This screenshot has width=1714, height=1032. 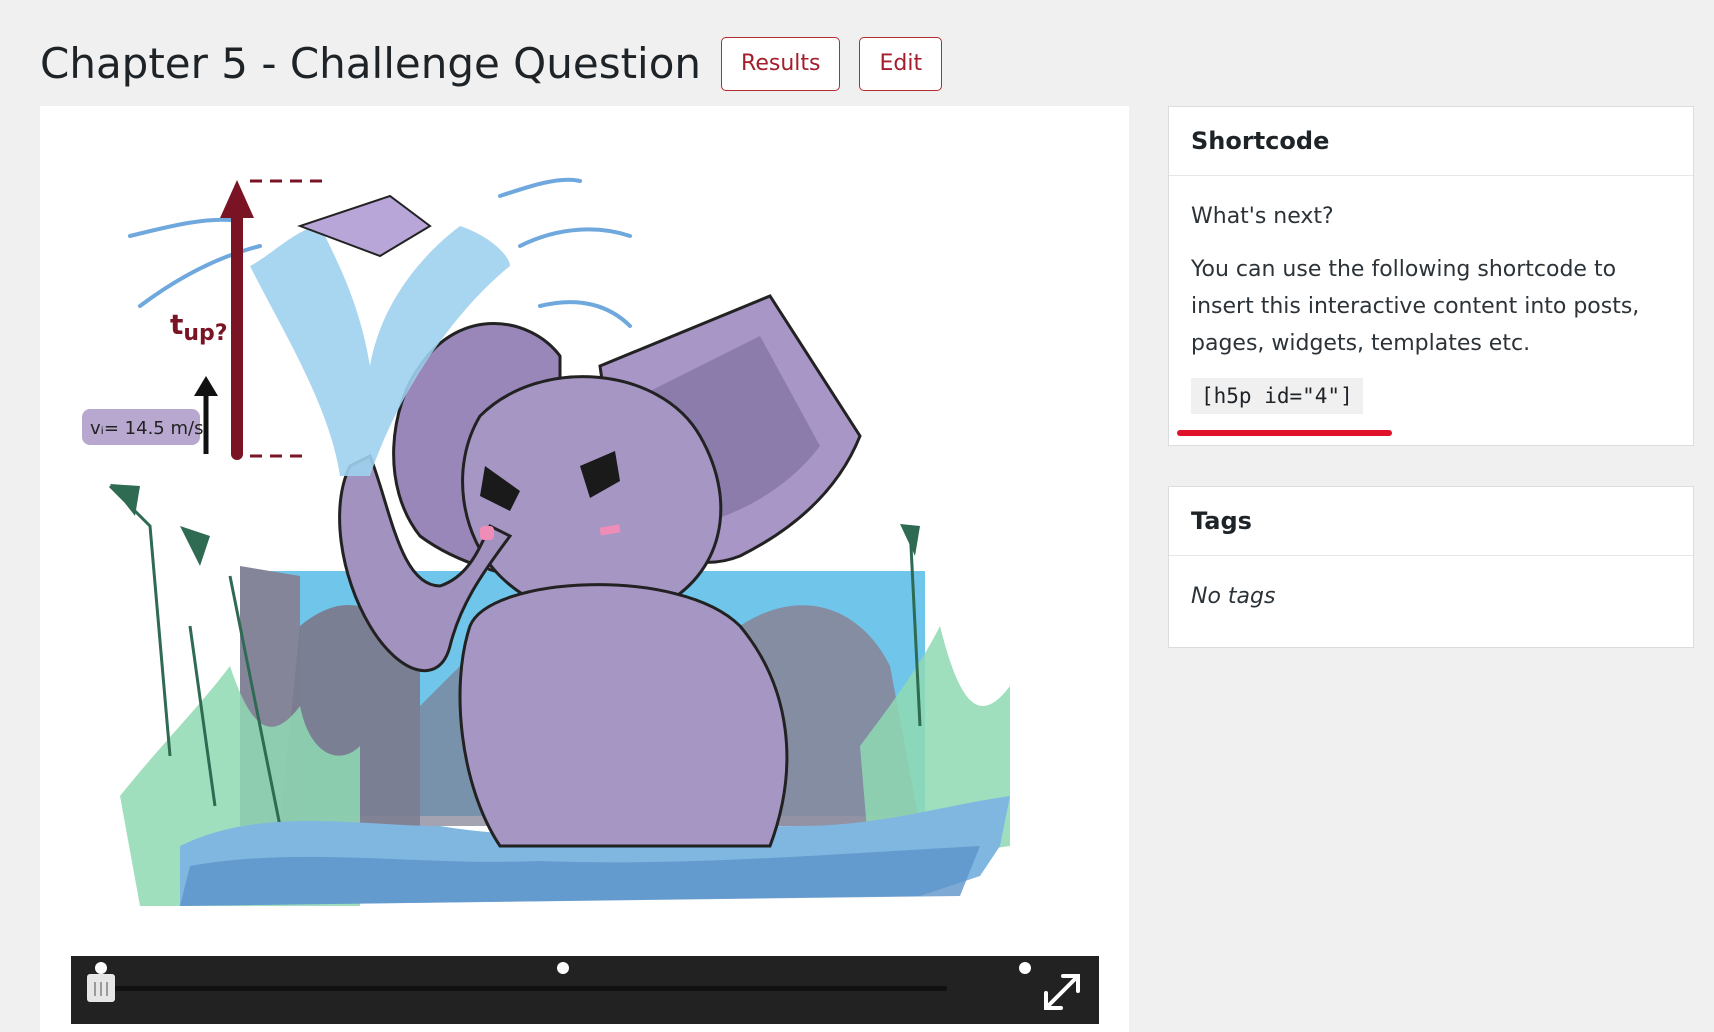 What do you see at coordinates (101, 988) in the screenshot?
I see `scrubber-handle-icon` at bounding box center [101, 988].